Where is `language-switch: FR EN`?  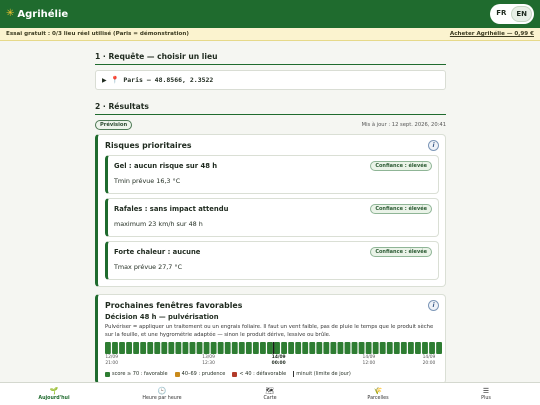 language-switch: FR EN is located at coordinates (512, 14).